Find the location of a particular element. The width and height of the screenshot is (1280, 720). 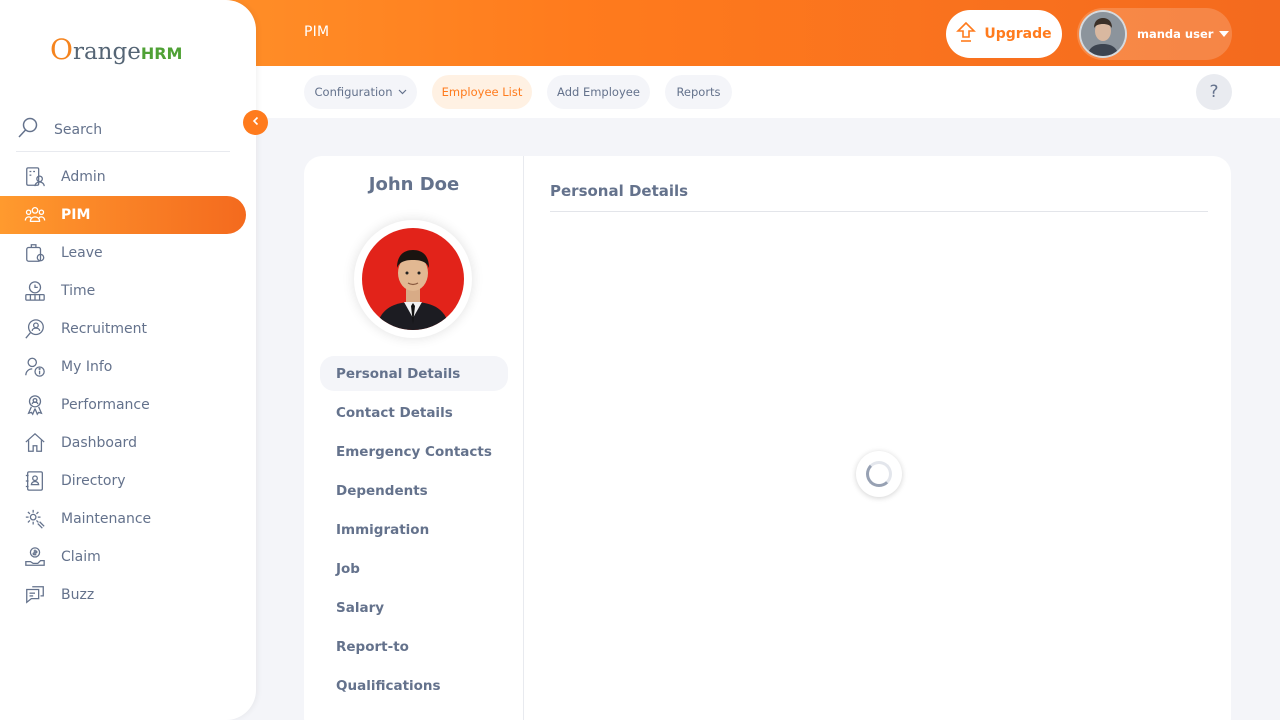

sidebar-item-label: Time is located at coordinates (78, 291).